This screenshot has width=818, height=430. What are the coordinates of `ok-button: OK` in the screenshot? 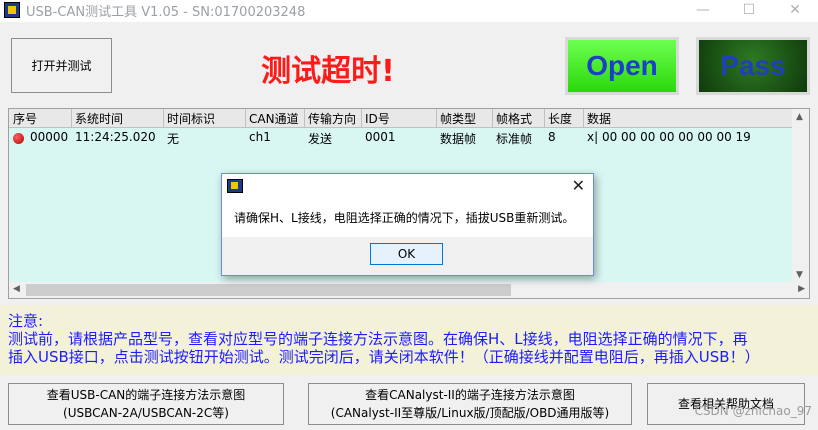 It's located at (406, 254).